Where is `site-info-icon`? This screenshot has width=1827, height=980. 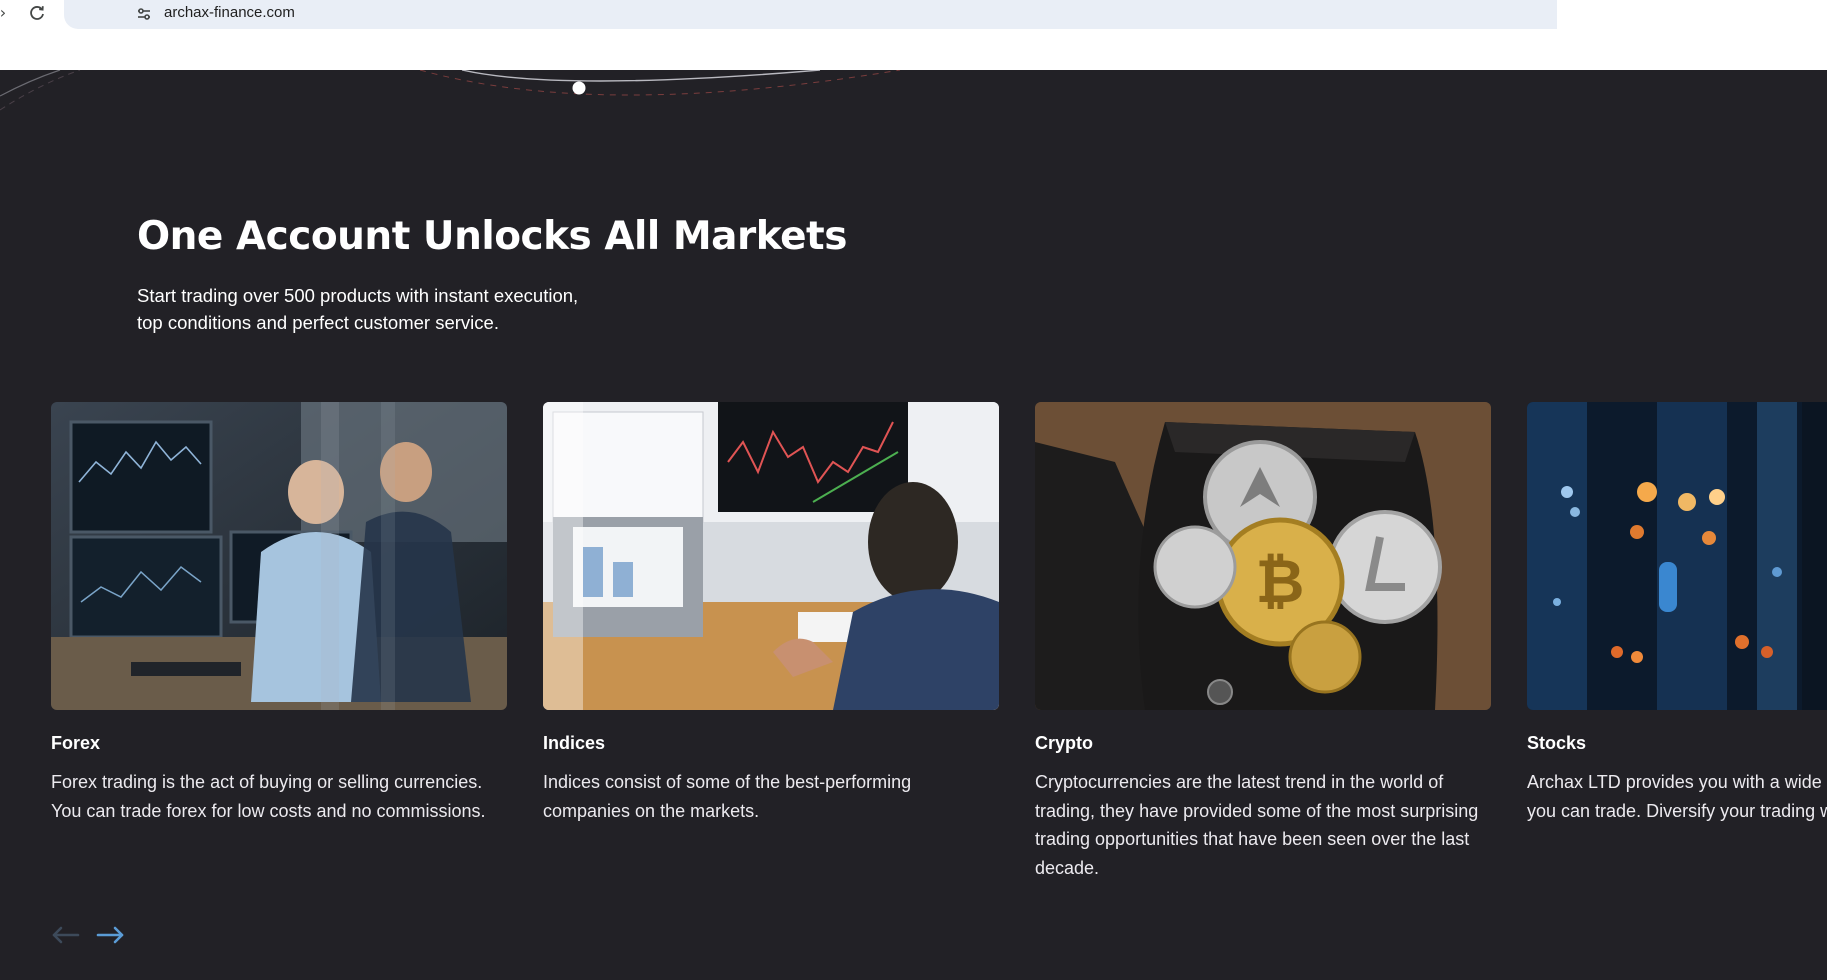
site-info-icon is located at coordinates (144, 14).